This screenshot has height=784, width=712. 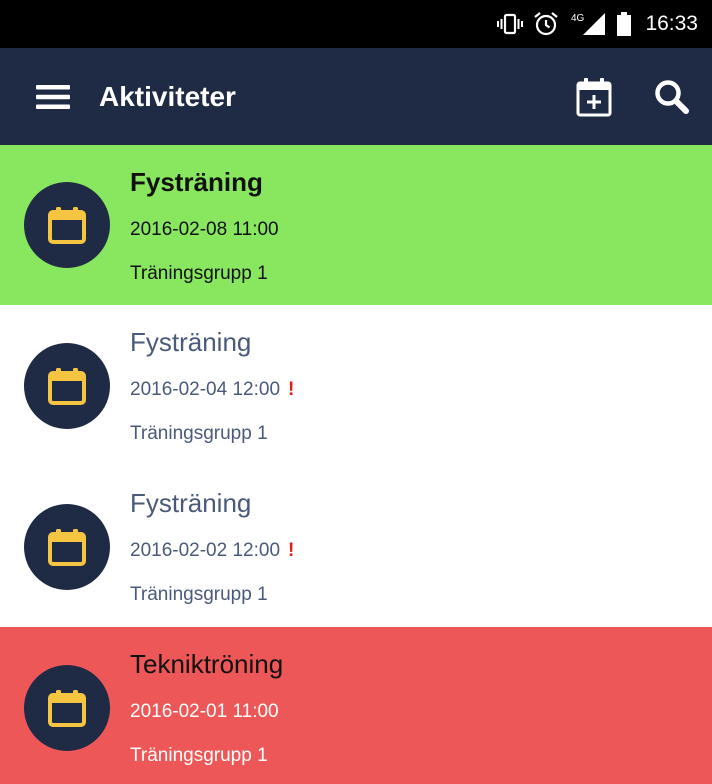 I want to click on activity-date: 2016-02-08 11:00, so click(x=208, y=230).